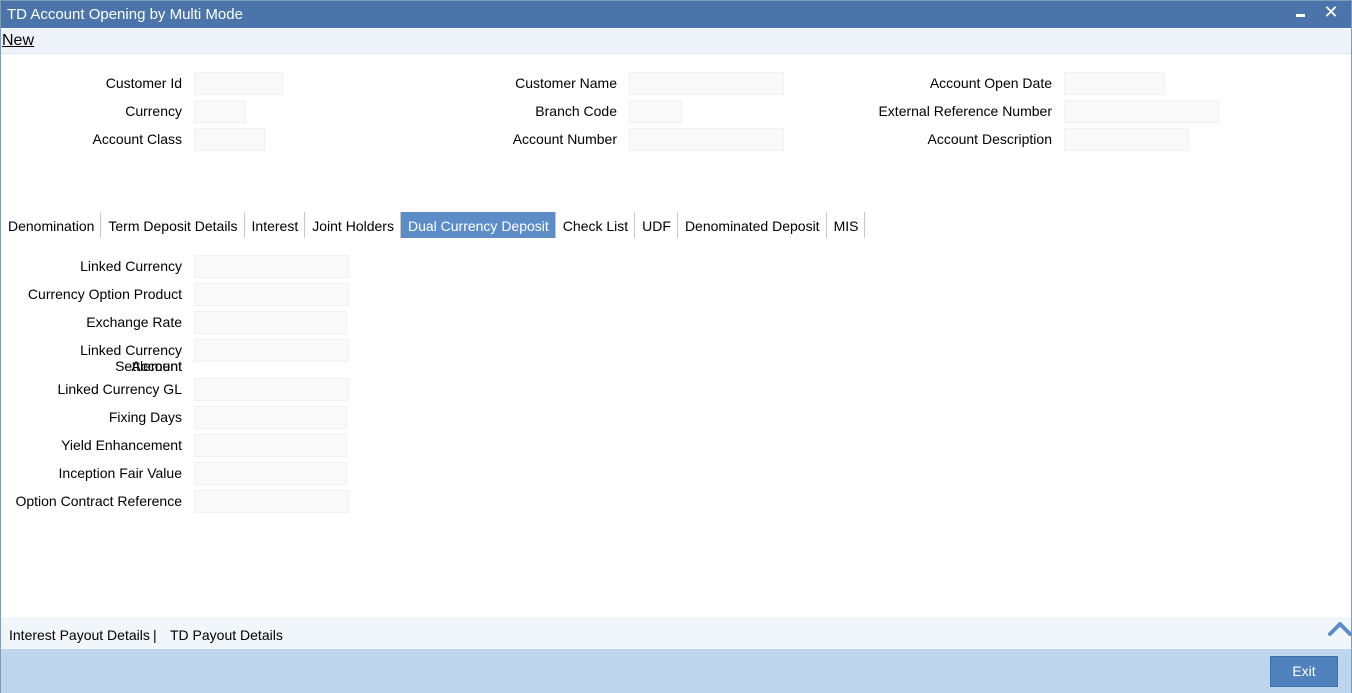  Describe the element at coordinates (596, 225) in the screenshot. I see `tab-check-list: Check List` at that location.